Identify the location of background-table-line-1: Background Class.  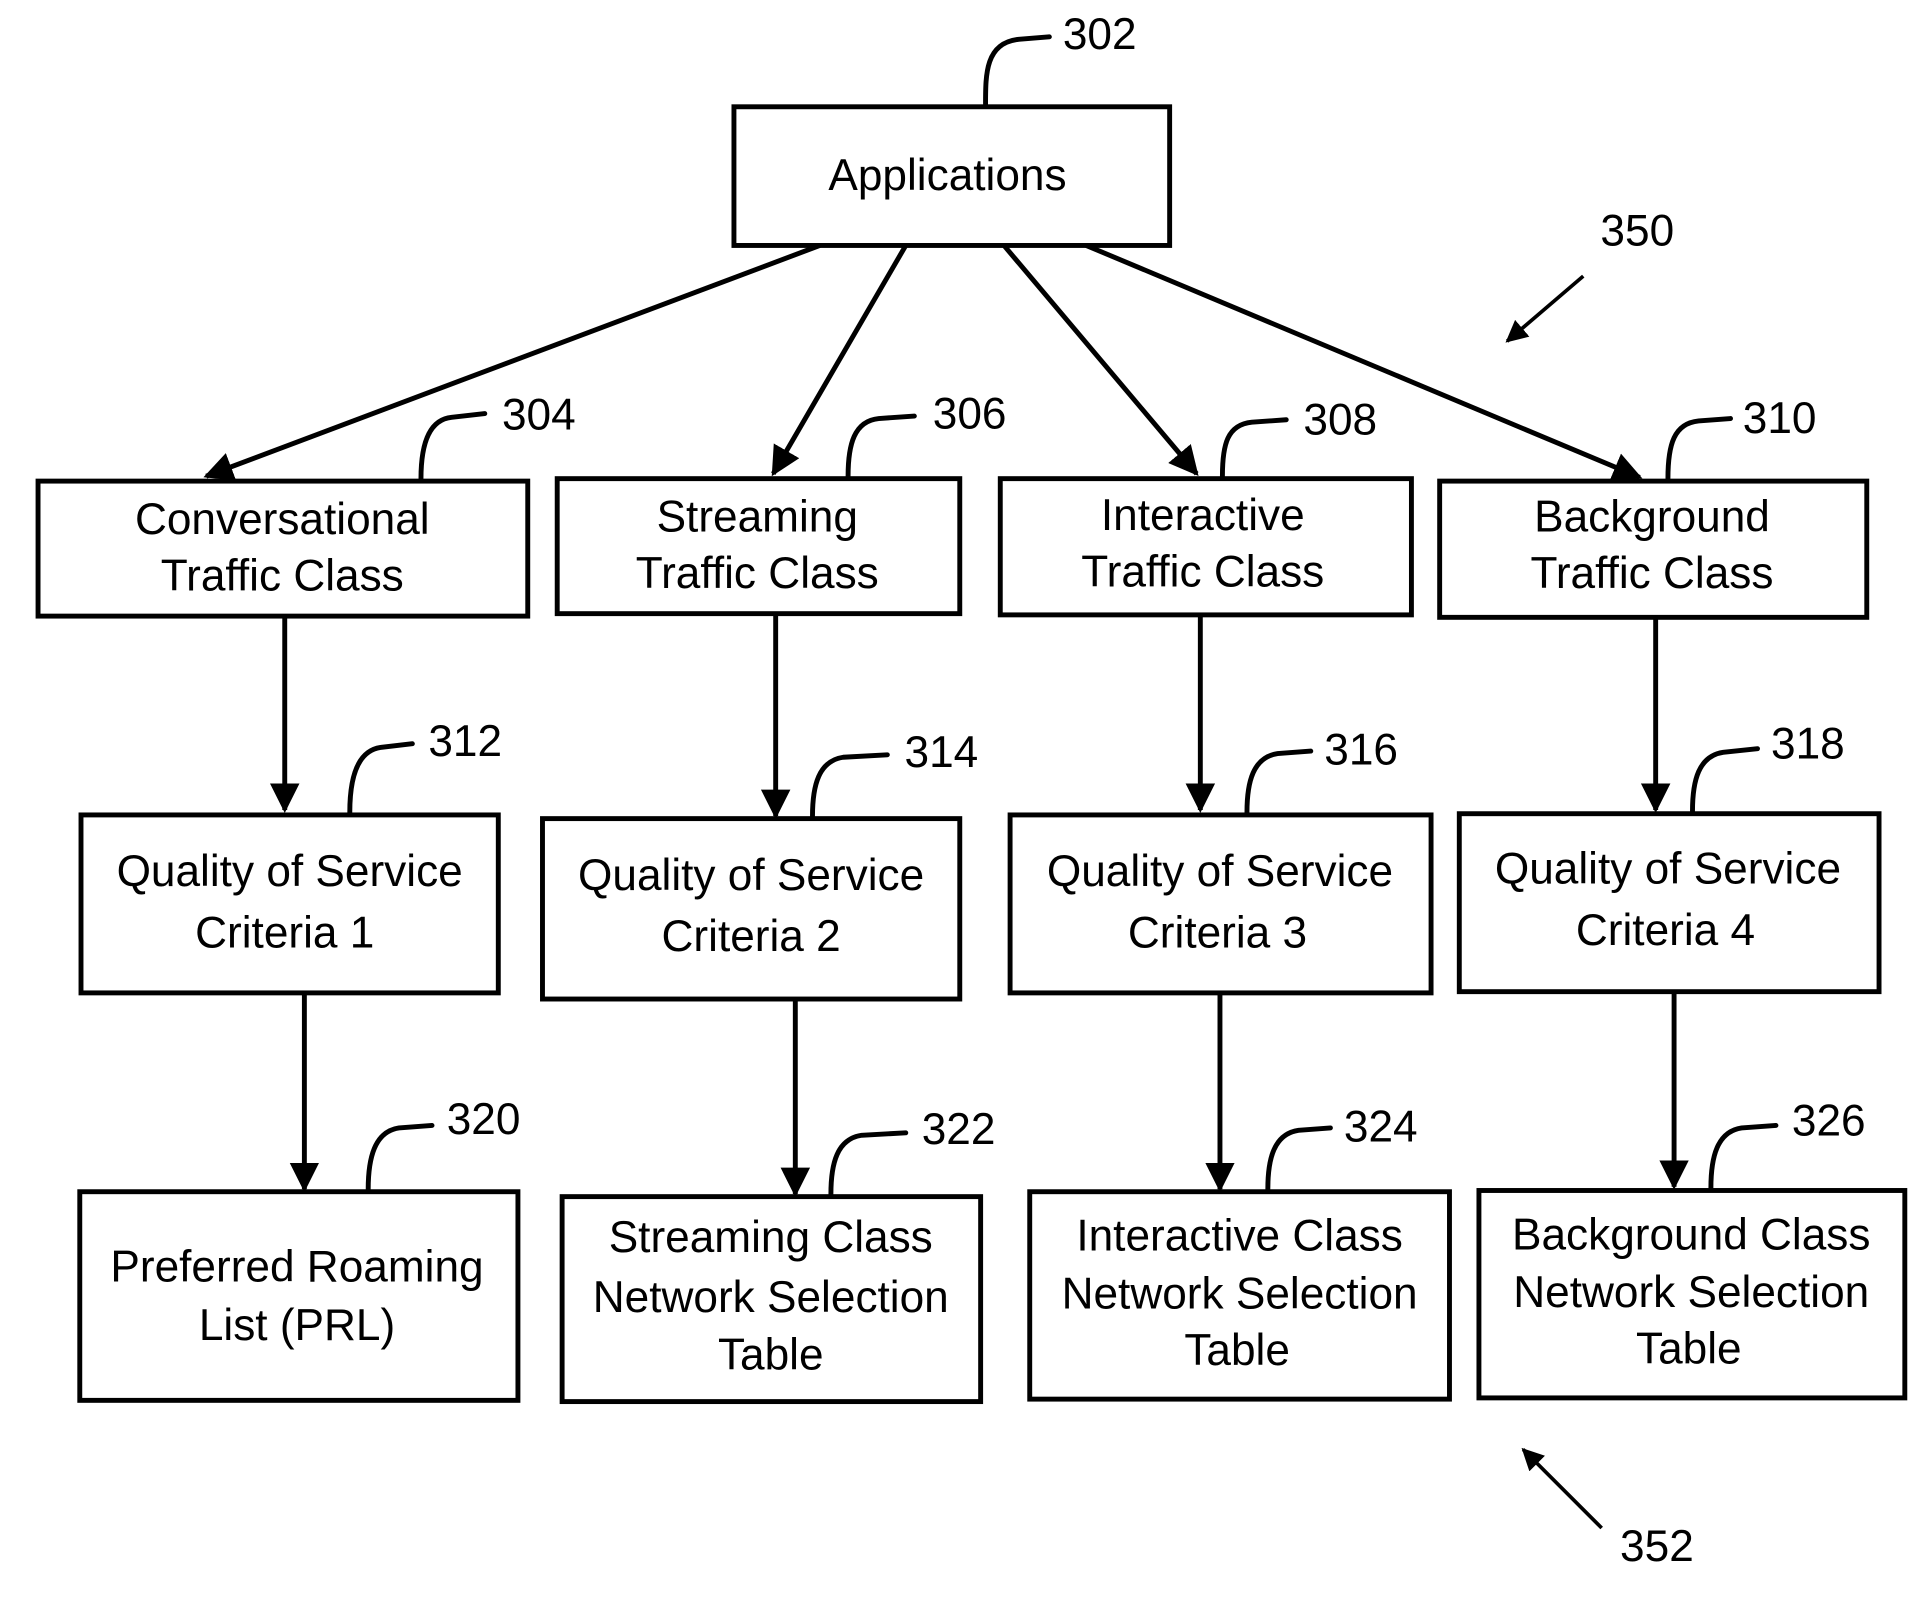
(1691, 1234).